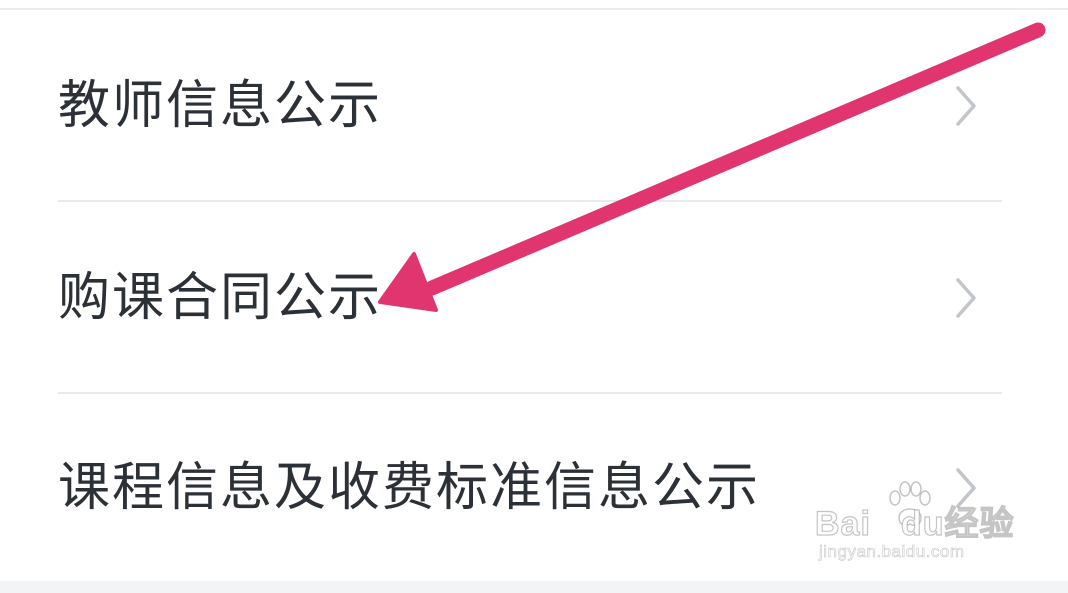 This screenshot has width=1068, height=593. What do you see at coordinates (220, 106) in the screenshot?
I see `menu-item-label: 教师信息公示` at bounding box center [220, 106].